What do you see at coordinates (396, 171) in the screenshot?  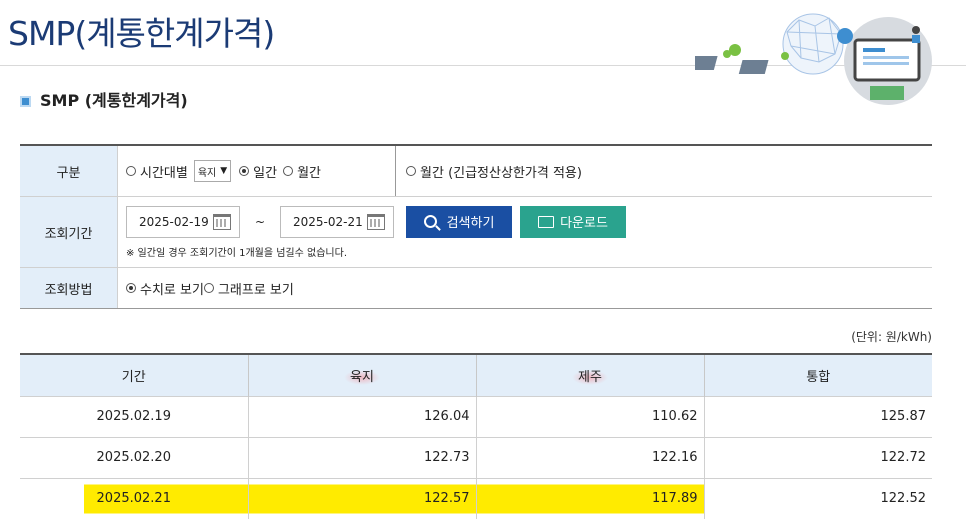 I see `option-divider` at bounding box center [396, 171].